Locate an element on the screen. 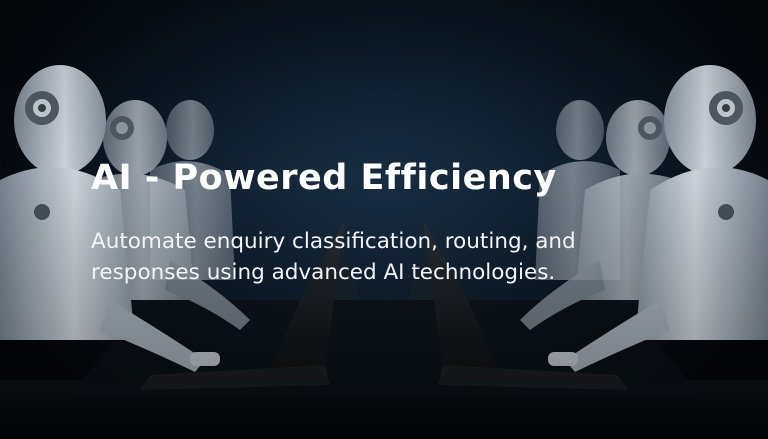 Image resolution: width=768 pixels, height=439 pixels. hero-title: AI - Powered Efficiency is located at coordinates (324, 178).